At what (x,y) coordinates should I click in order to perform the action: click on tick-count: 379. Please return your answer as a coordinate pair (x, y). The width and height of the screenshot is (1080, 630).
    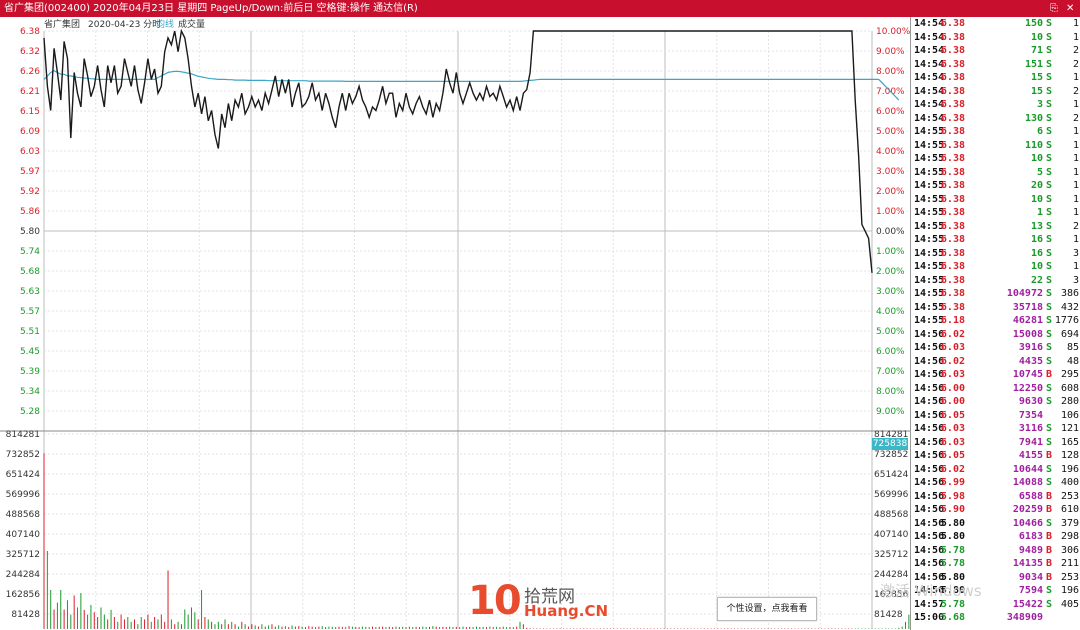
    Looking at the image, I should click on (1069, 523).